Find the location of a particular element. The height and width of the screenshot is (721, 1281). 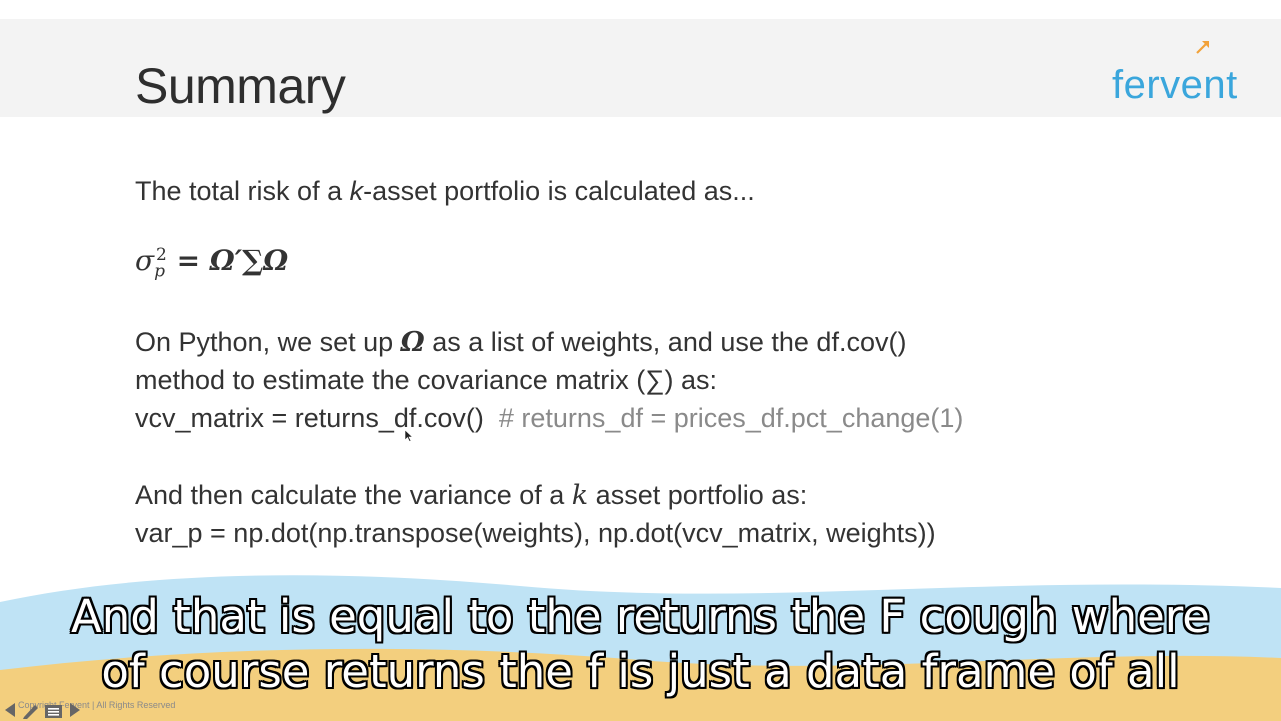

slide-title: Summary is located at coordinates (240, 86).